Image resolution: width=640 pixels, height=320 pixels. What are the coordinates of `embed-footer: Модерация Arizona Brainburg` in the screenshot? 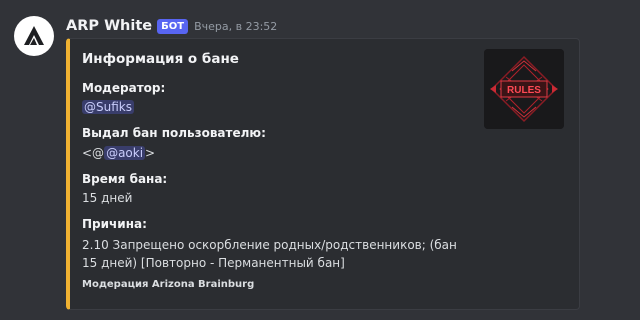 It's located at (168, 284).